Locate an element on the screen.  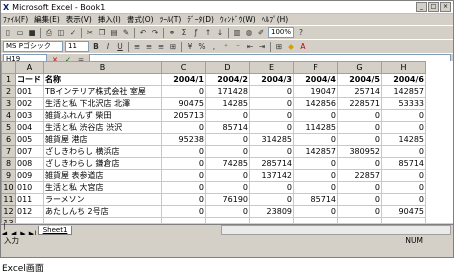
underline-button: U is located at coordinates (120, 47).